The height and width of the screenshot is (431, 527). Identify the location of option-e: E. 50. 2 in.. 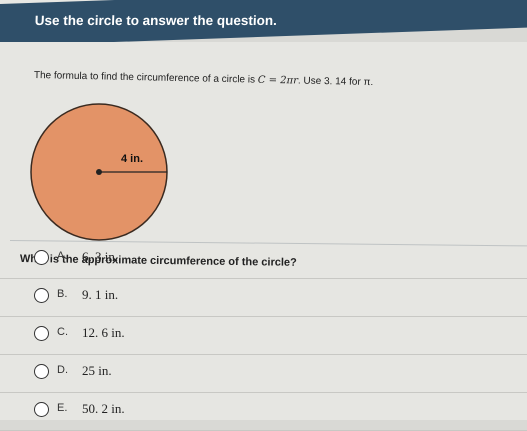
(263, 411).